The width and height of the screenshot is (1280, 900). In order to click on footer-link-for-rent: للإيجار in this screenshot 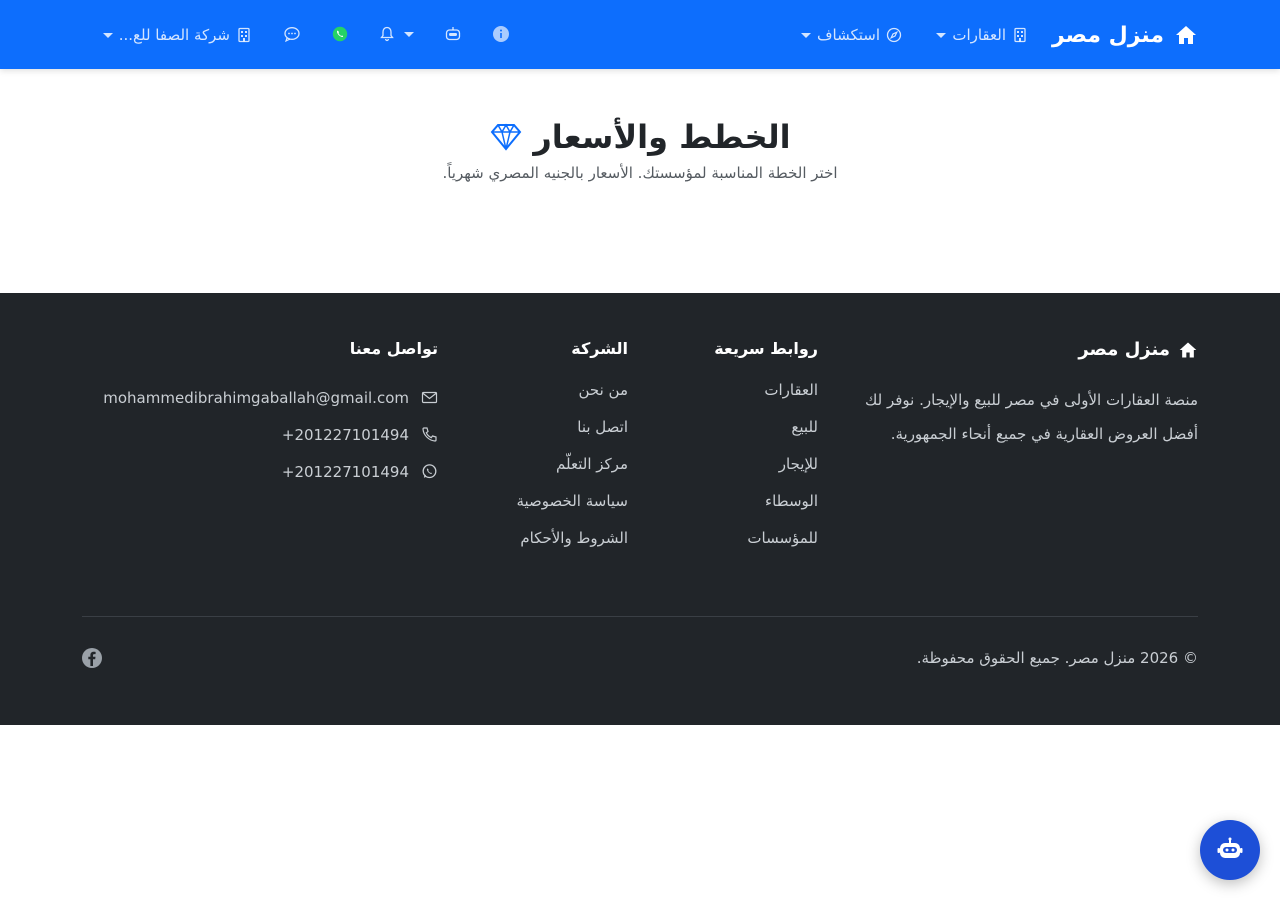, I will do `click(728, 471)`.